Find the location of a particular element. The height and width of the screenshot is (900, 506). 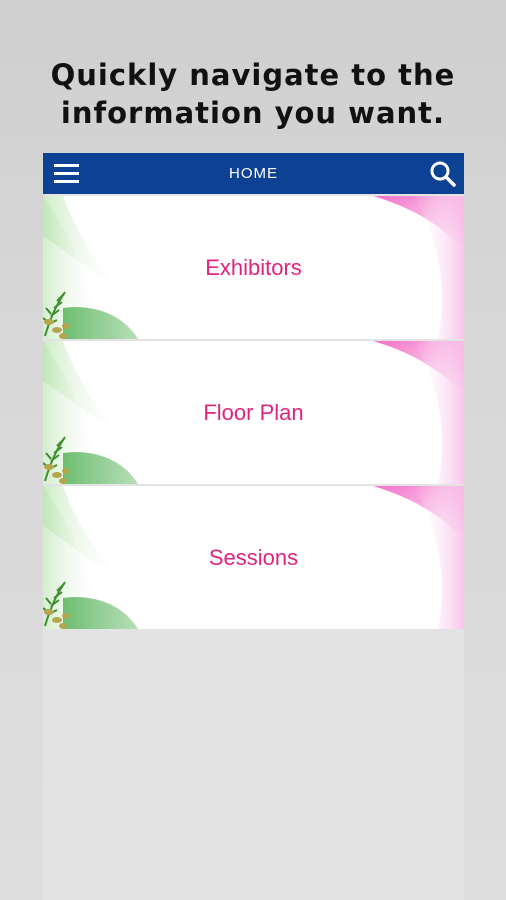

menu-item-label: Sessions is located at coordinates (253, 557).